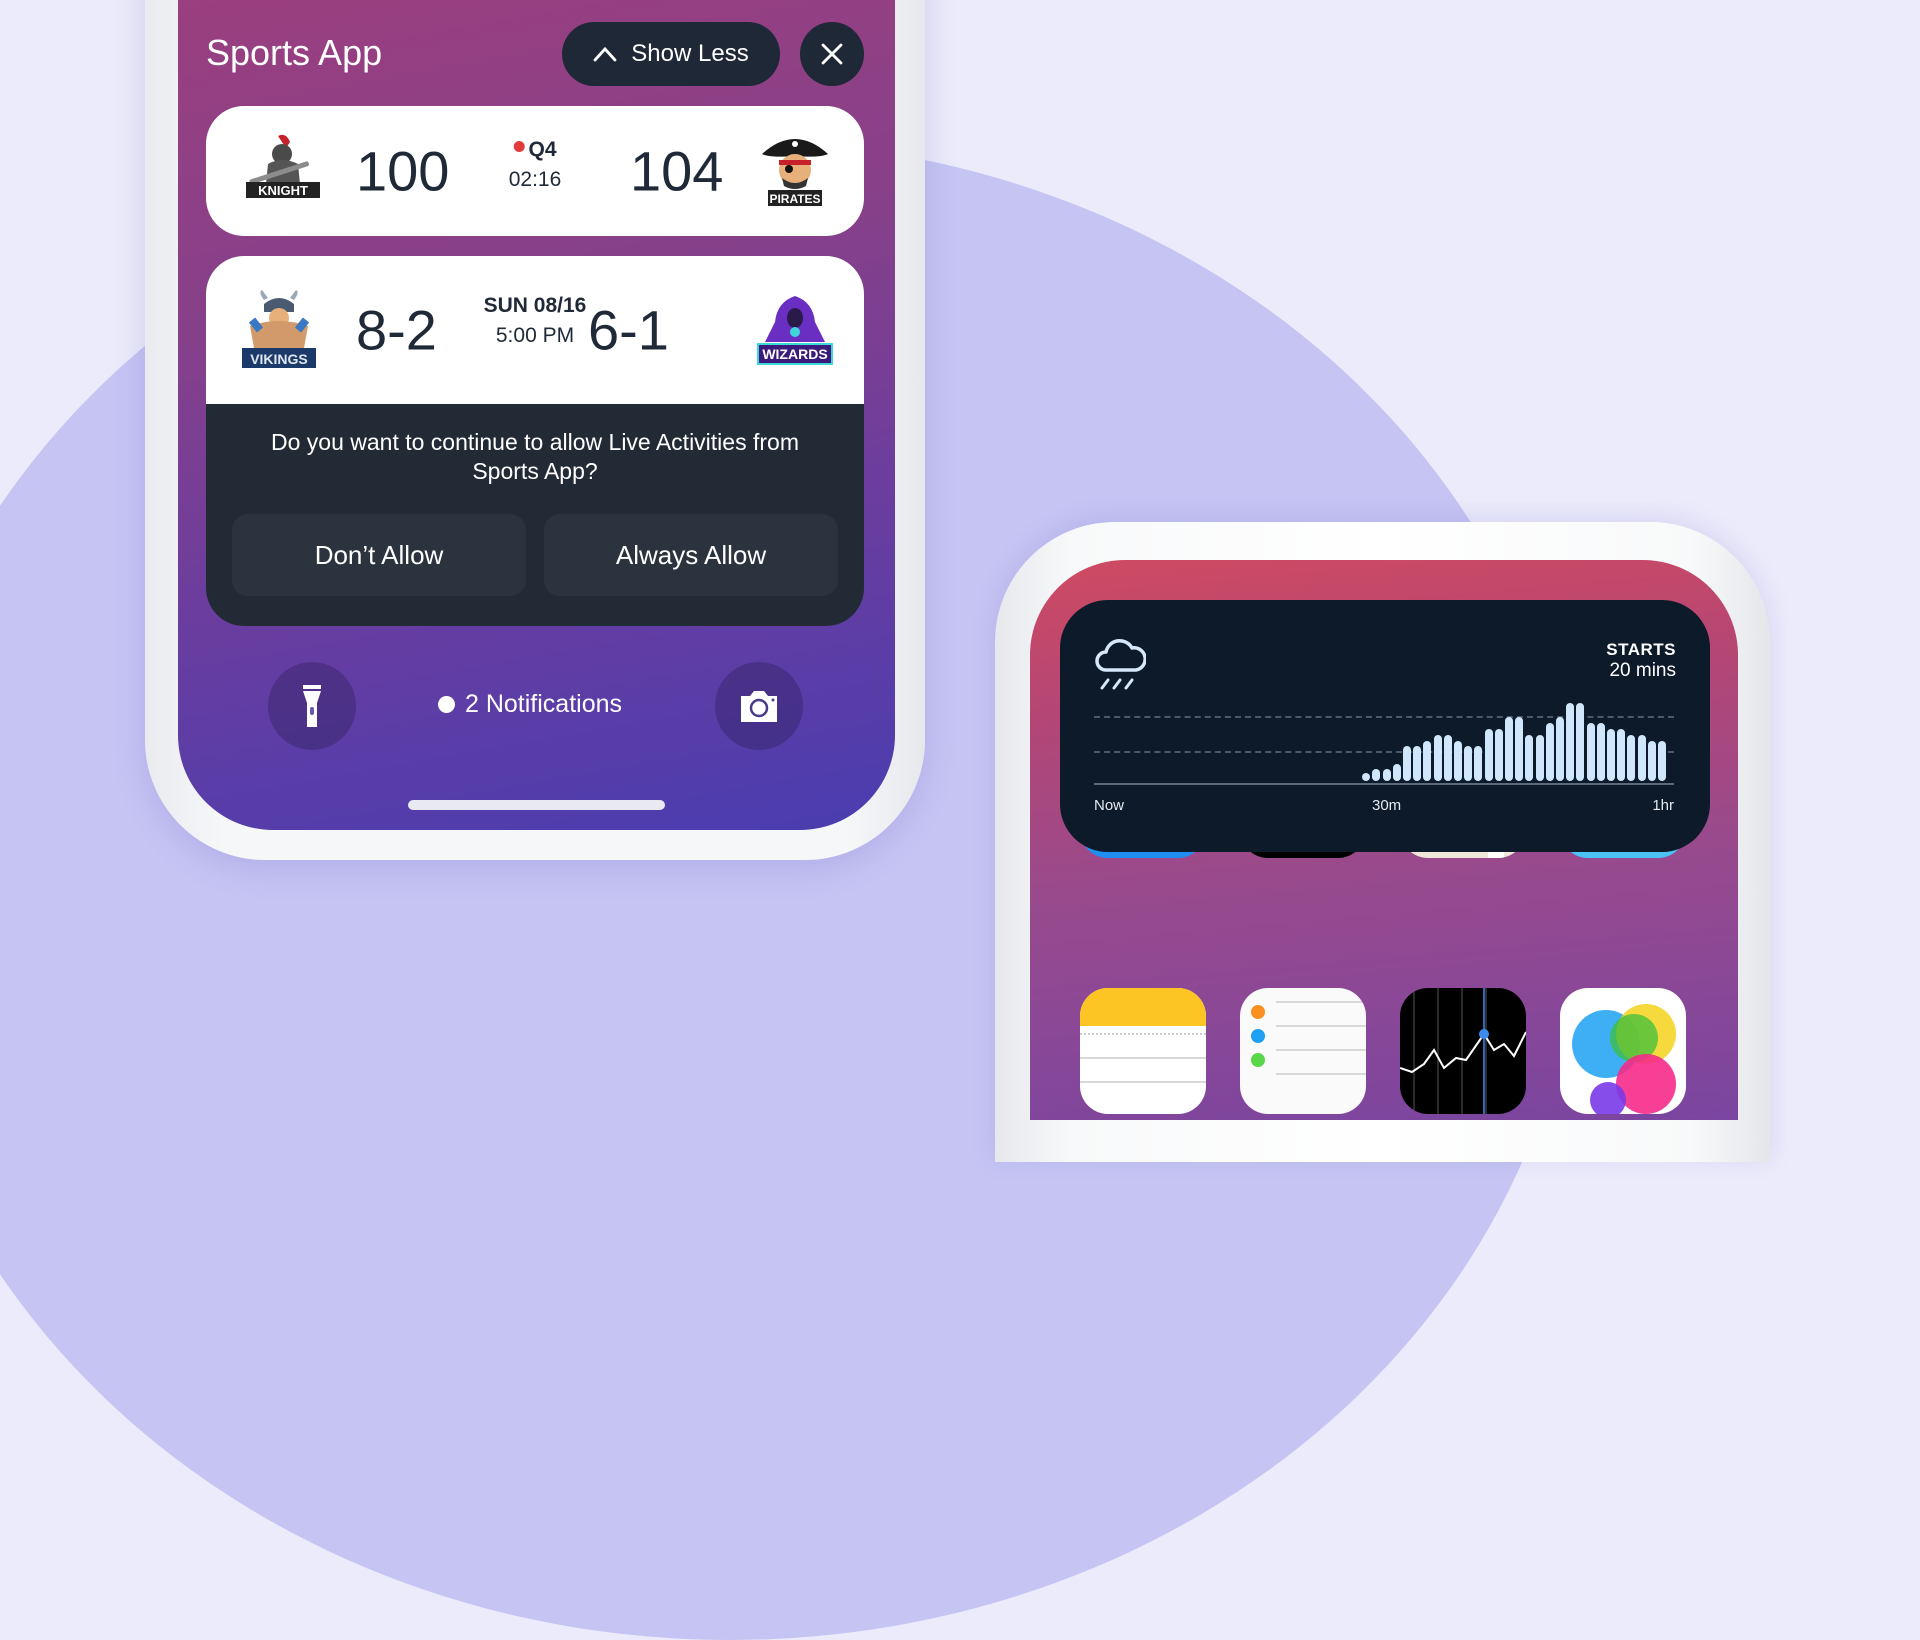 The height and width of the screenshot is (1640, 1920). I want to click on vikings-team-logo: VIKINGS, so click(279, 332).